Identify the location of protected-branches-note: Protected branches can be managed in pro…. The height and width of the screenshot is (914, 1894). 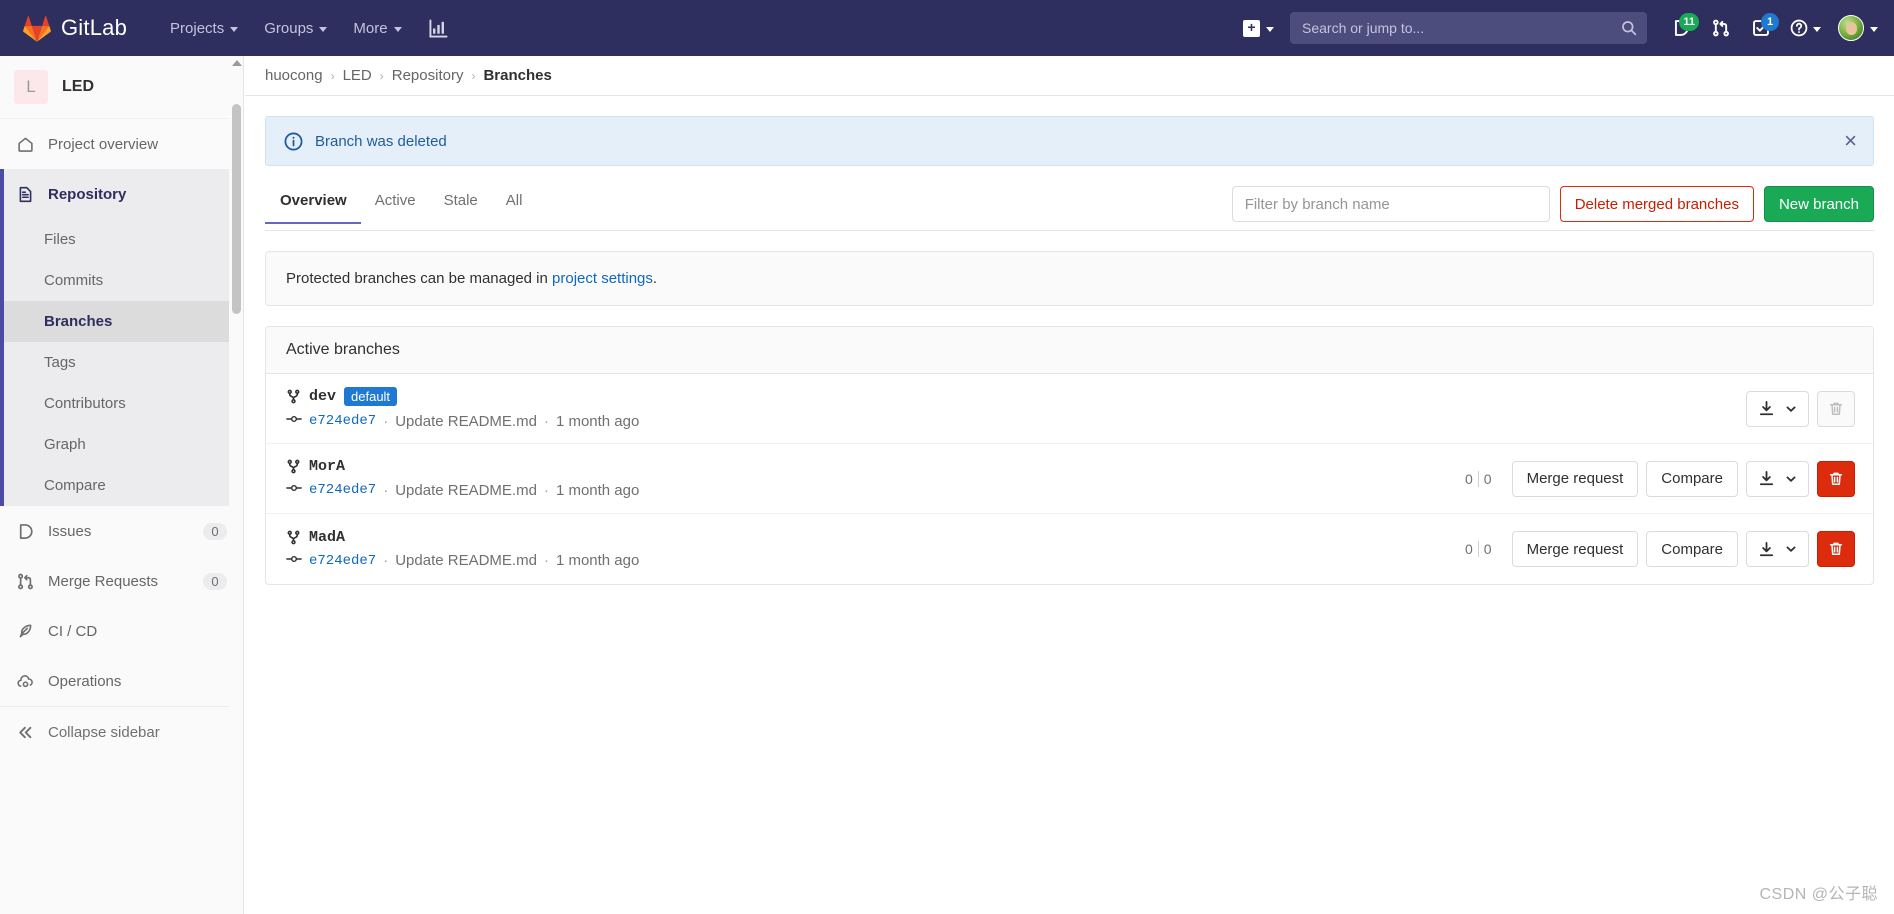
(1069, 278).